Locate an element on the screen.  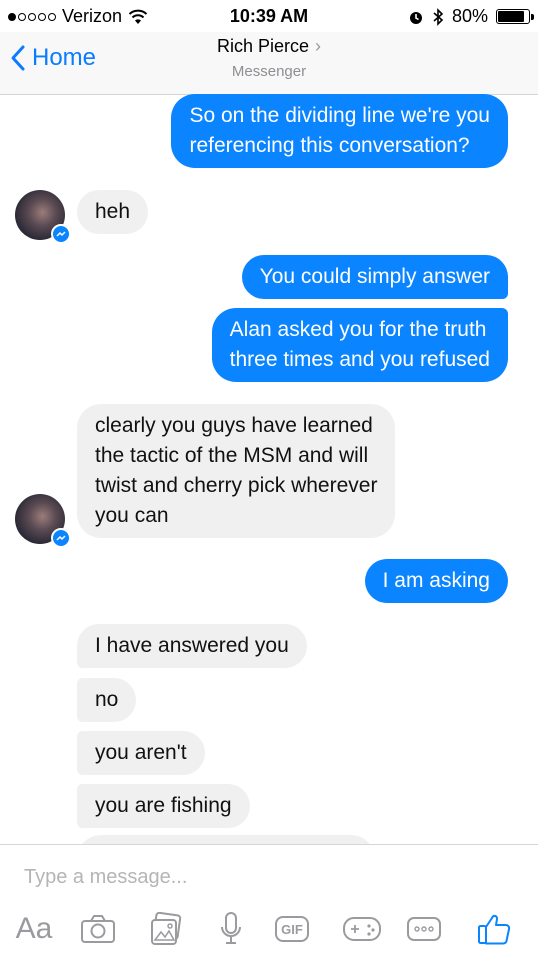
gif-button: GIF is located at coordinates (292, 929).